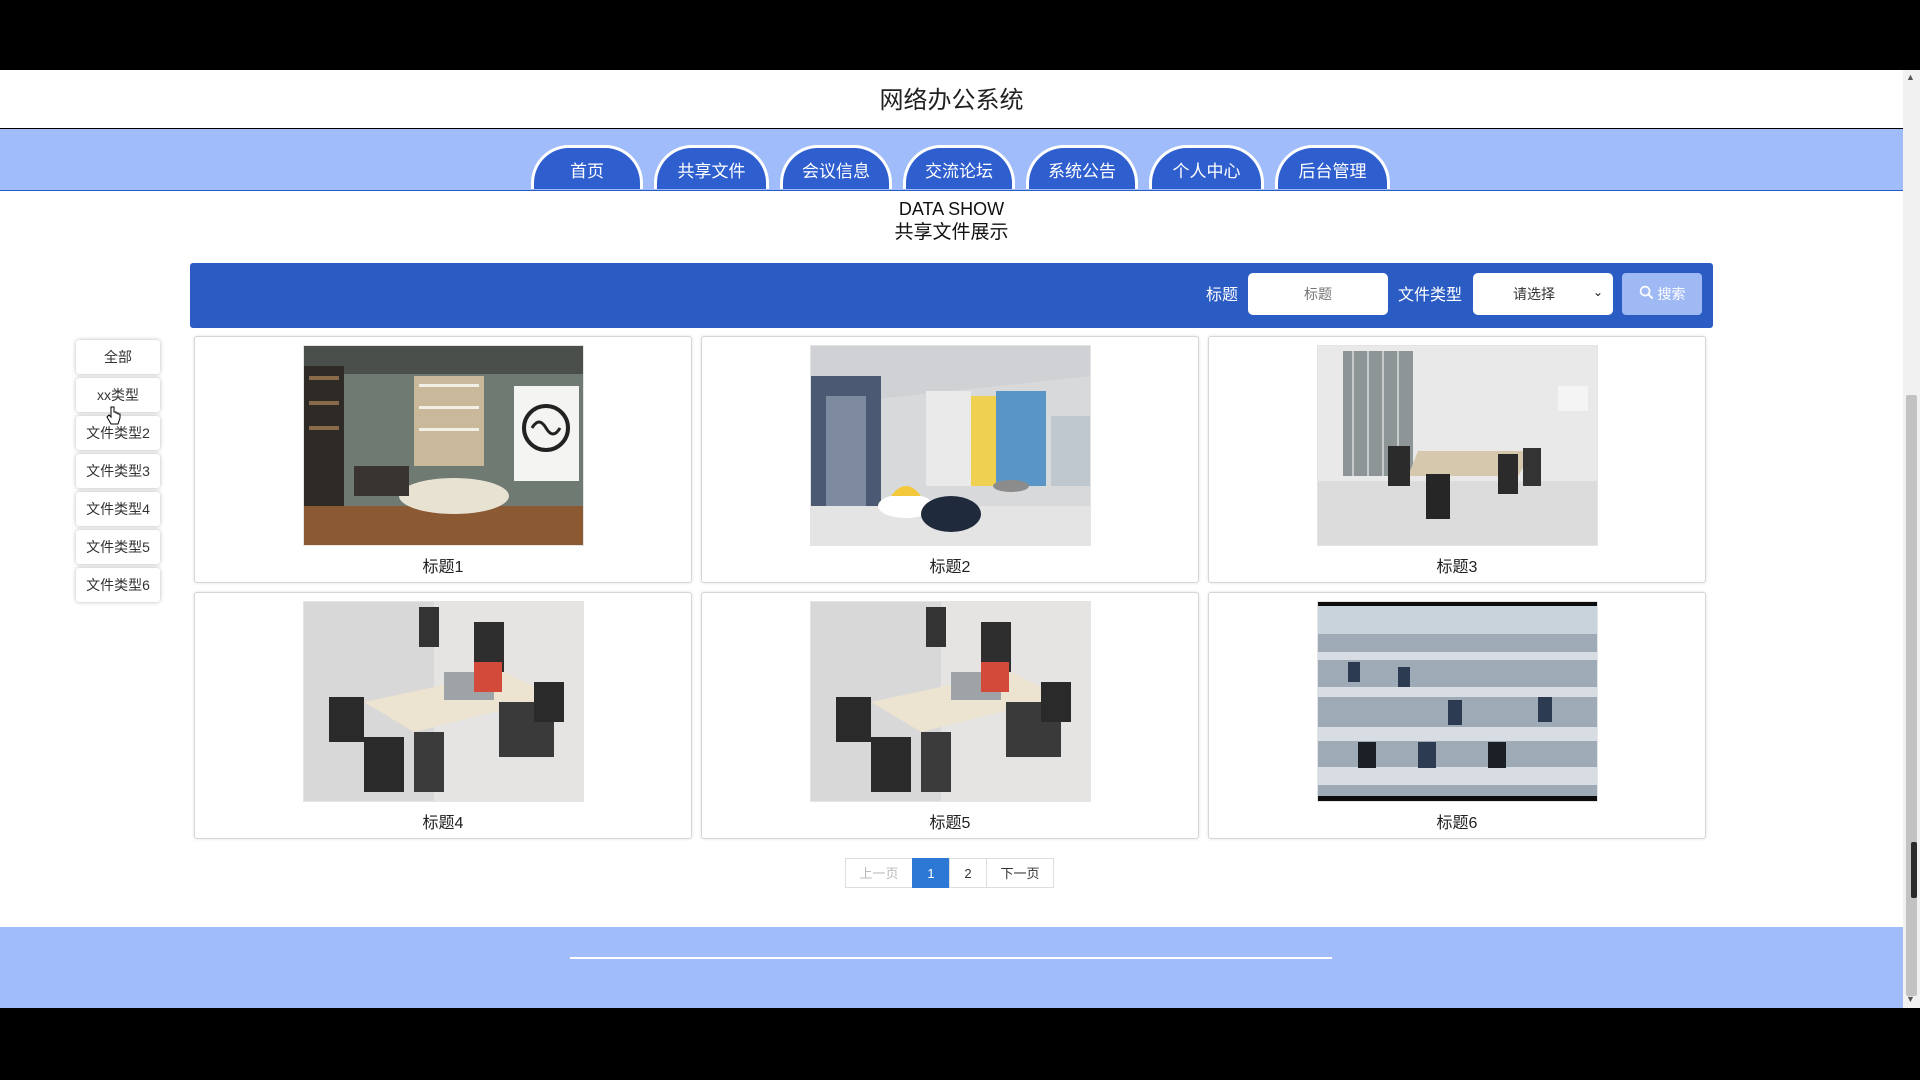  What do you see at coordinates (118, 357) in the screenshot?
I see `category-all: 全部` at bounding box center [118, 357].